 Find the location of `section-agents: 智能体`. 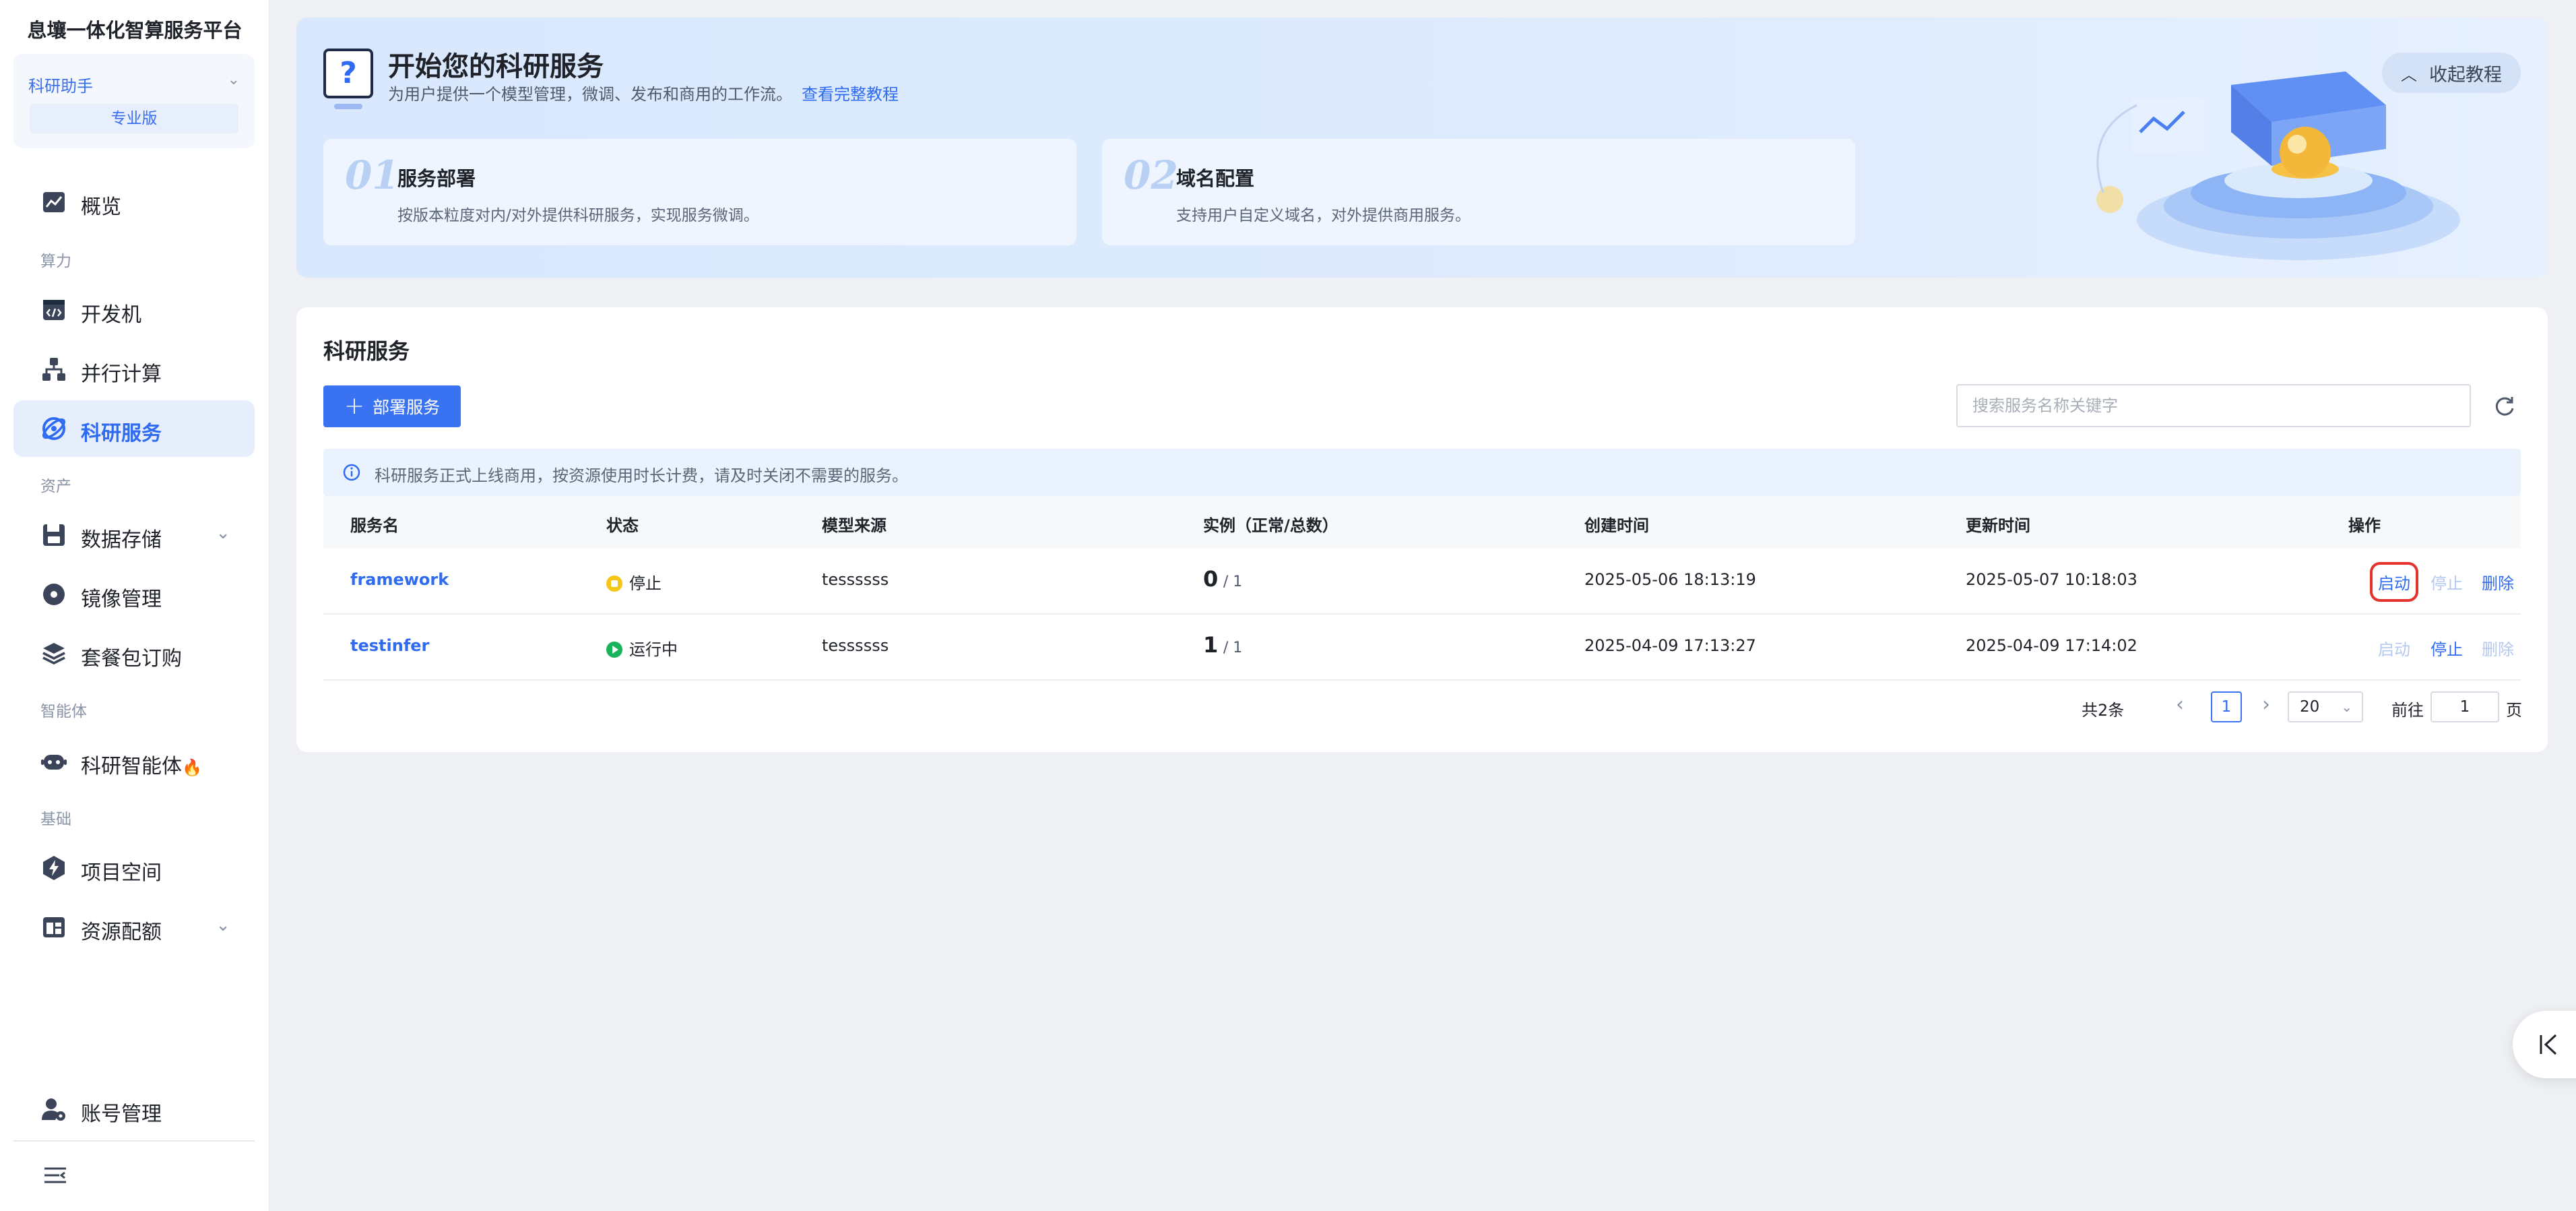

section-agents: 智能体 is located at coordinates (64, 711).